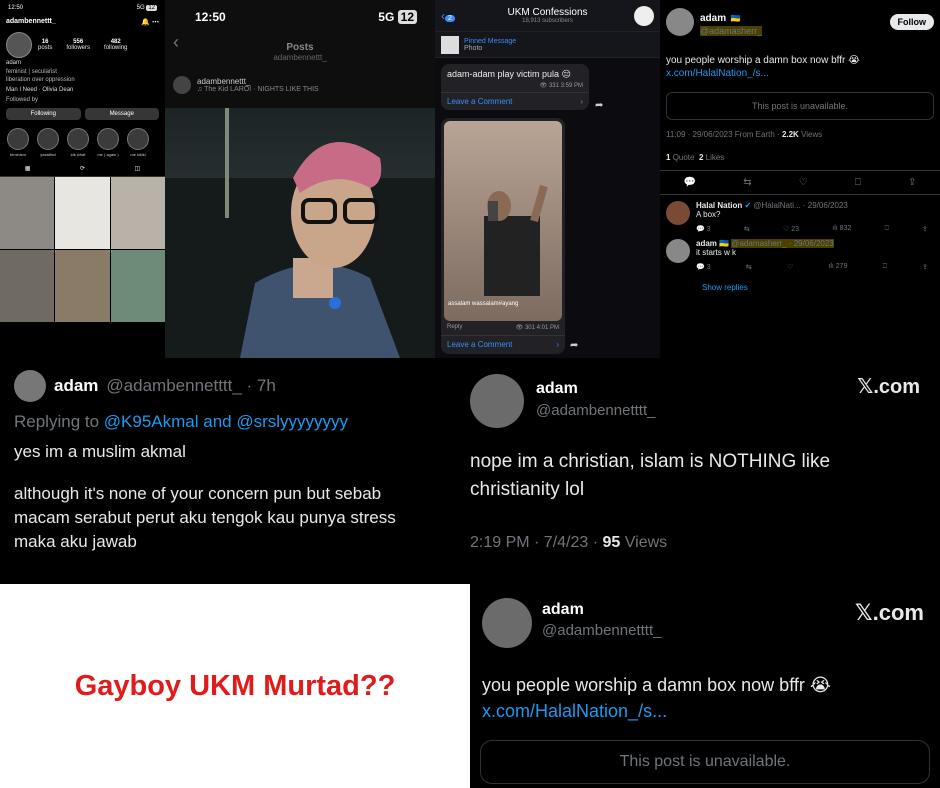 The height and width of the screenshot is (788, 940). I want to click on battery-icon: 12, so click(151, 8).